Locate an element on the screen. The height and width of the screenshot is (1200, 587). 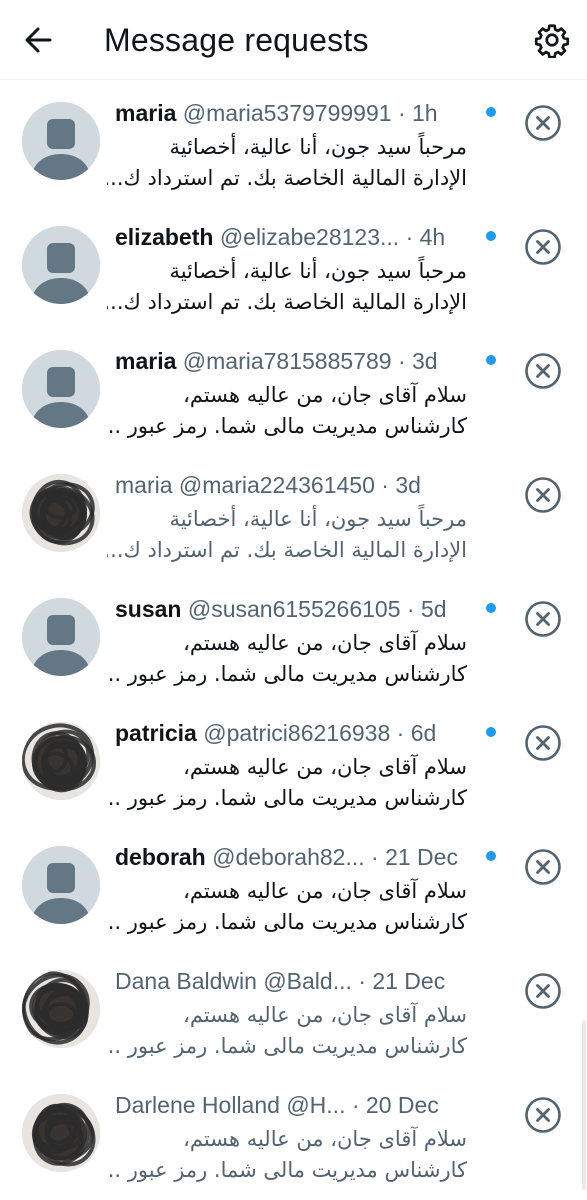
sender-handle: @maria5379799991 is located at coordinates (287, 113).